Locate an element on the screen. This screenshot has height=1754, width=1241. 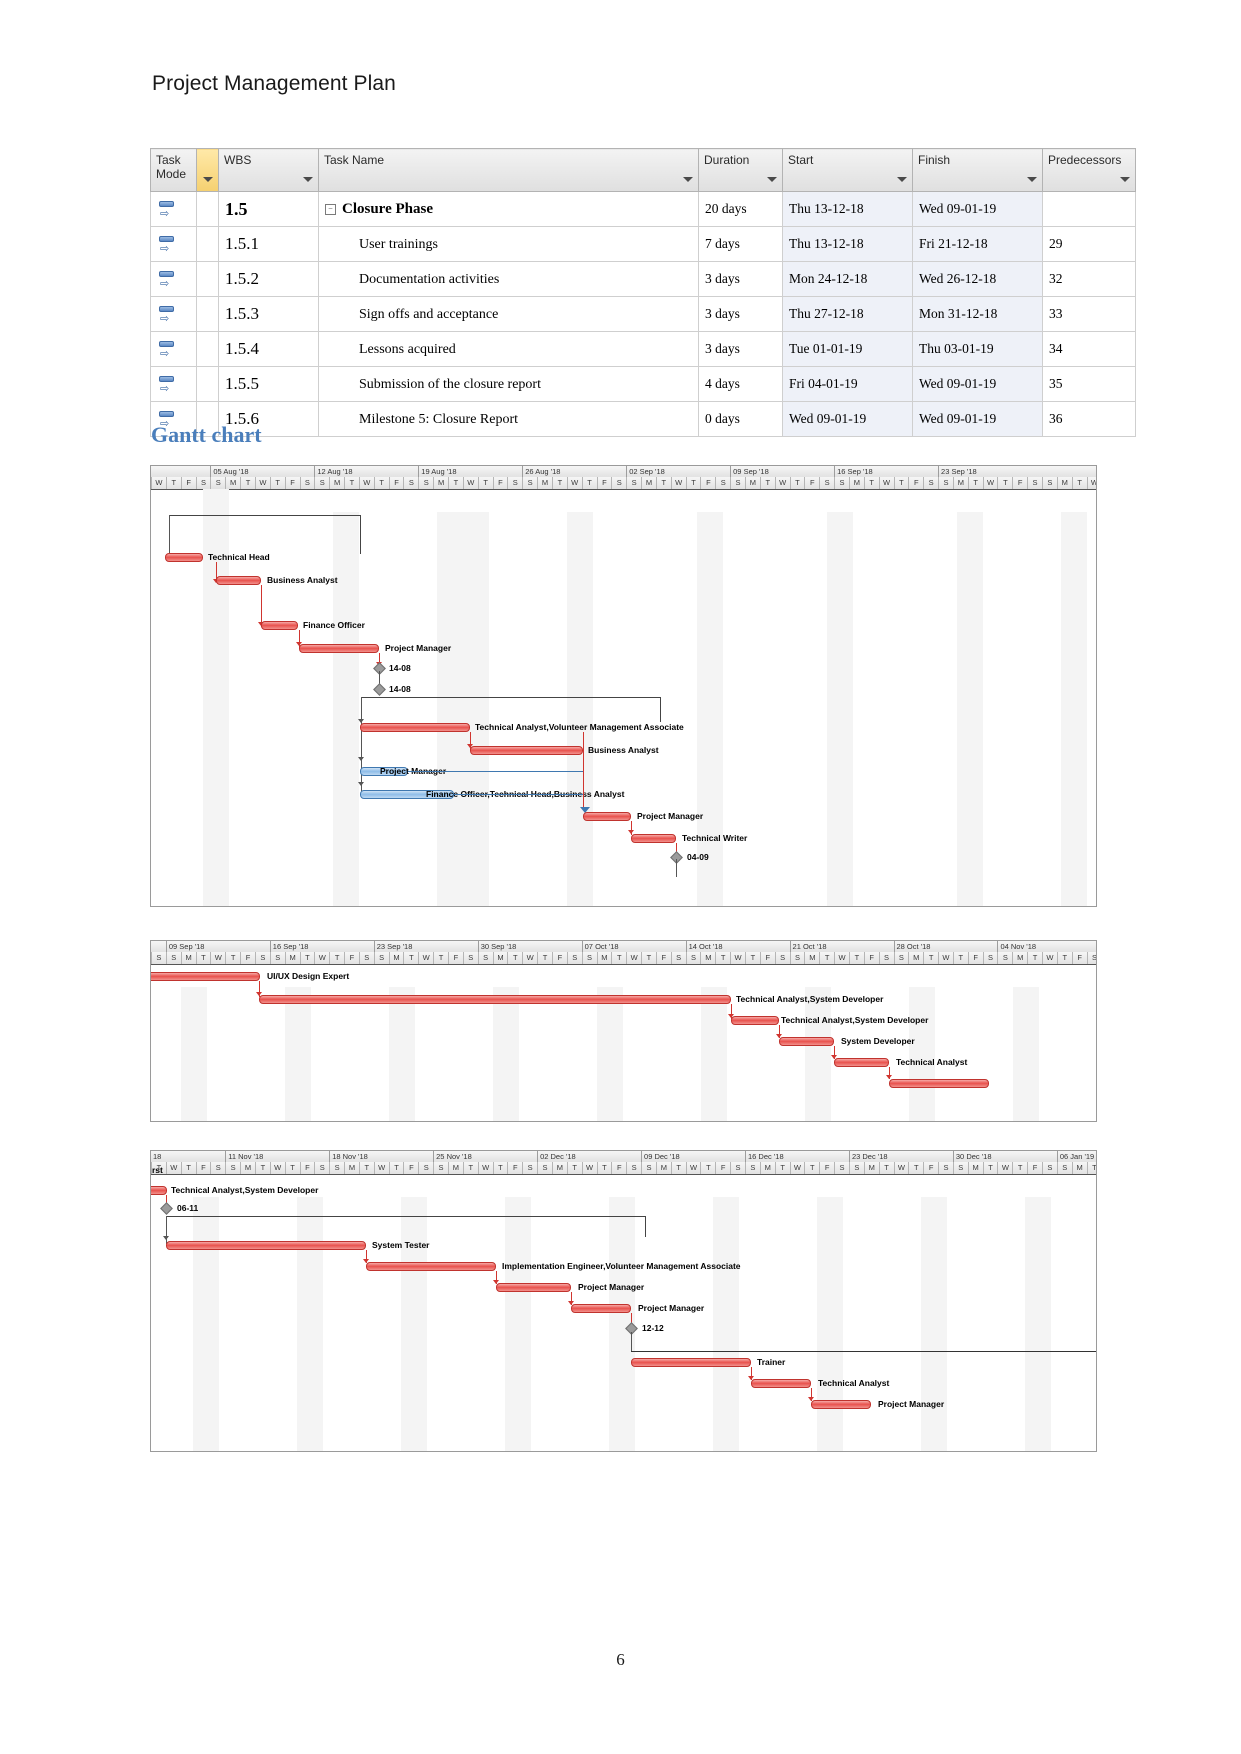
predecessors-cell: 34 is located at coordinates (1089, 349).